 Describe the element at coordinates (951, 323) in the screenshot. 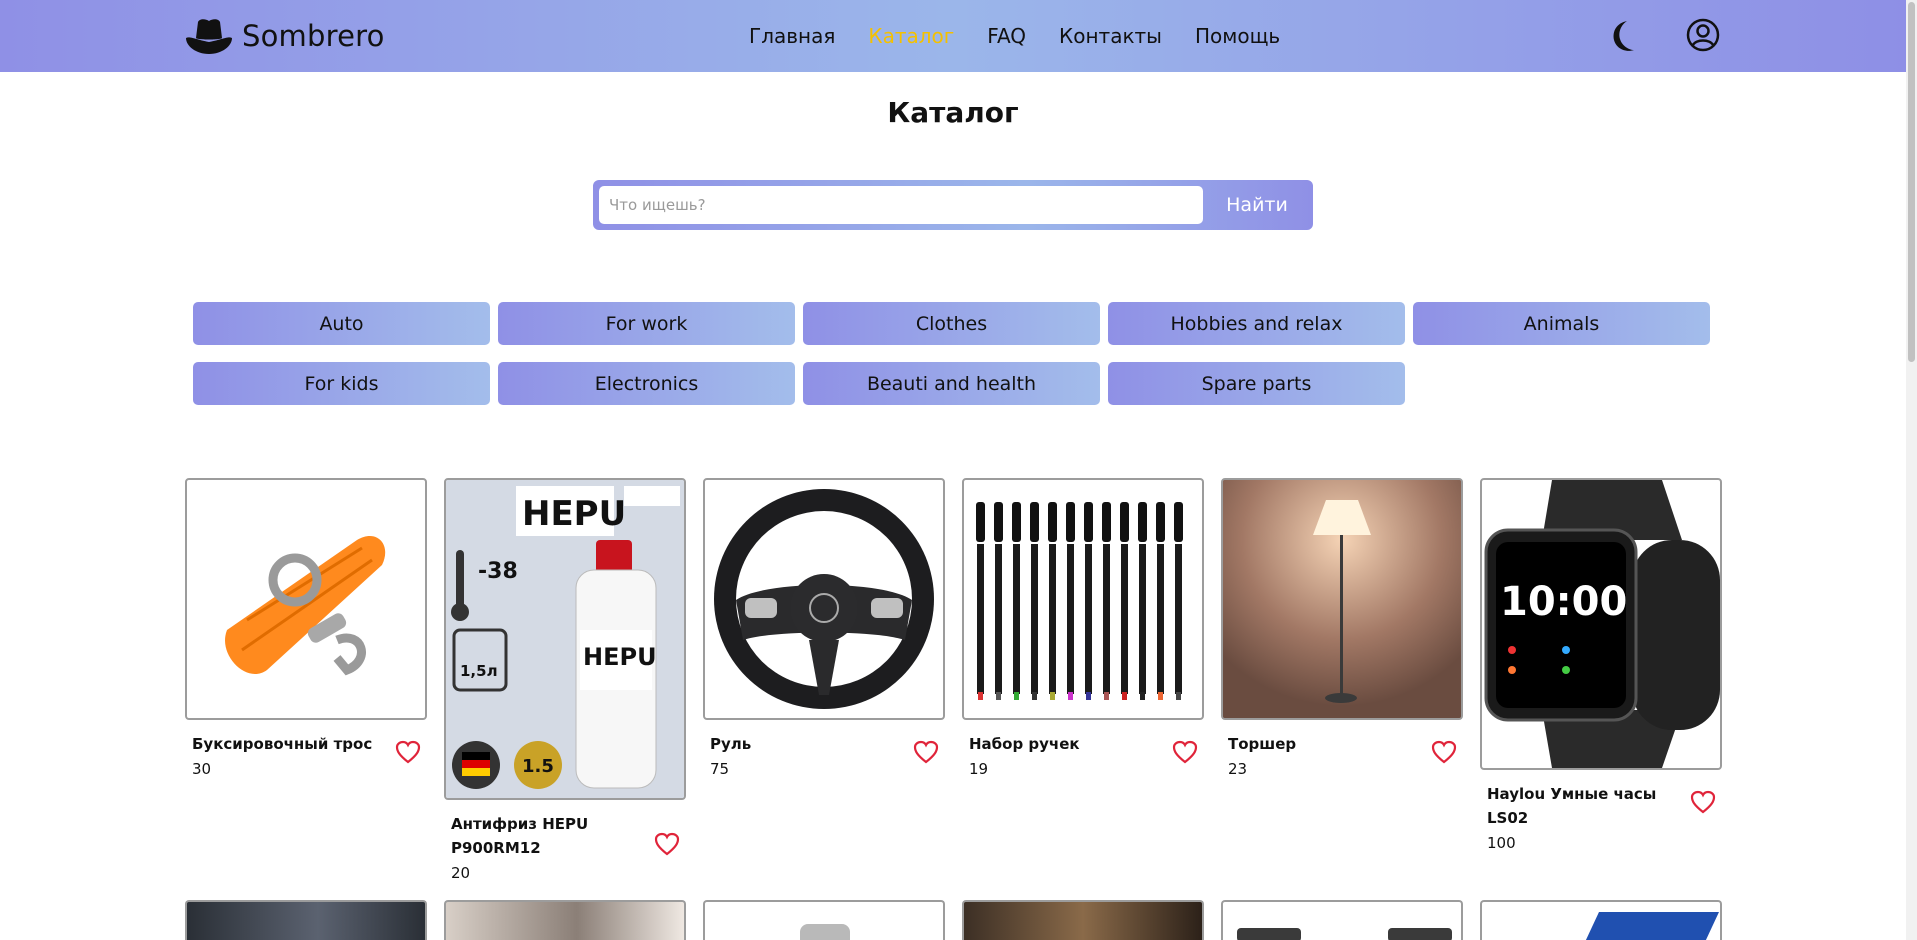

I see `category-clothes: Clothes` at that location.